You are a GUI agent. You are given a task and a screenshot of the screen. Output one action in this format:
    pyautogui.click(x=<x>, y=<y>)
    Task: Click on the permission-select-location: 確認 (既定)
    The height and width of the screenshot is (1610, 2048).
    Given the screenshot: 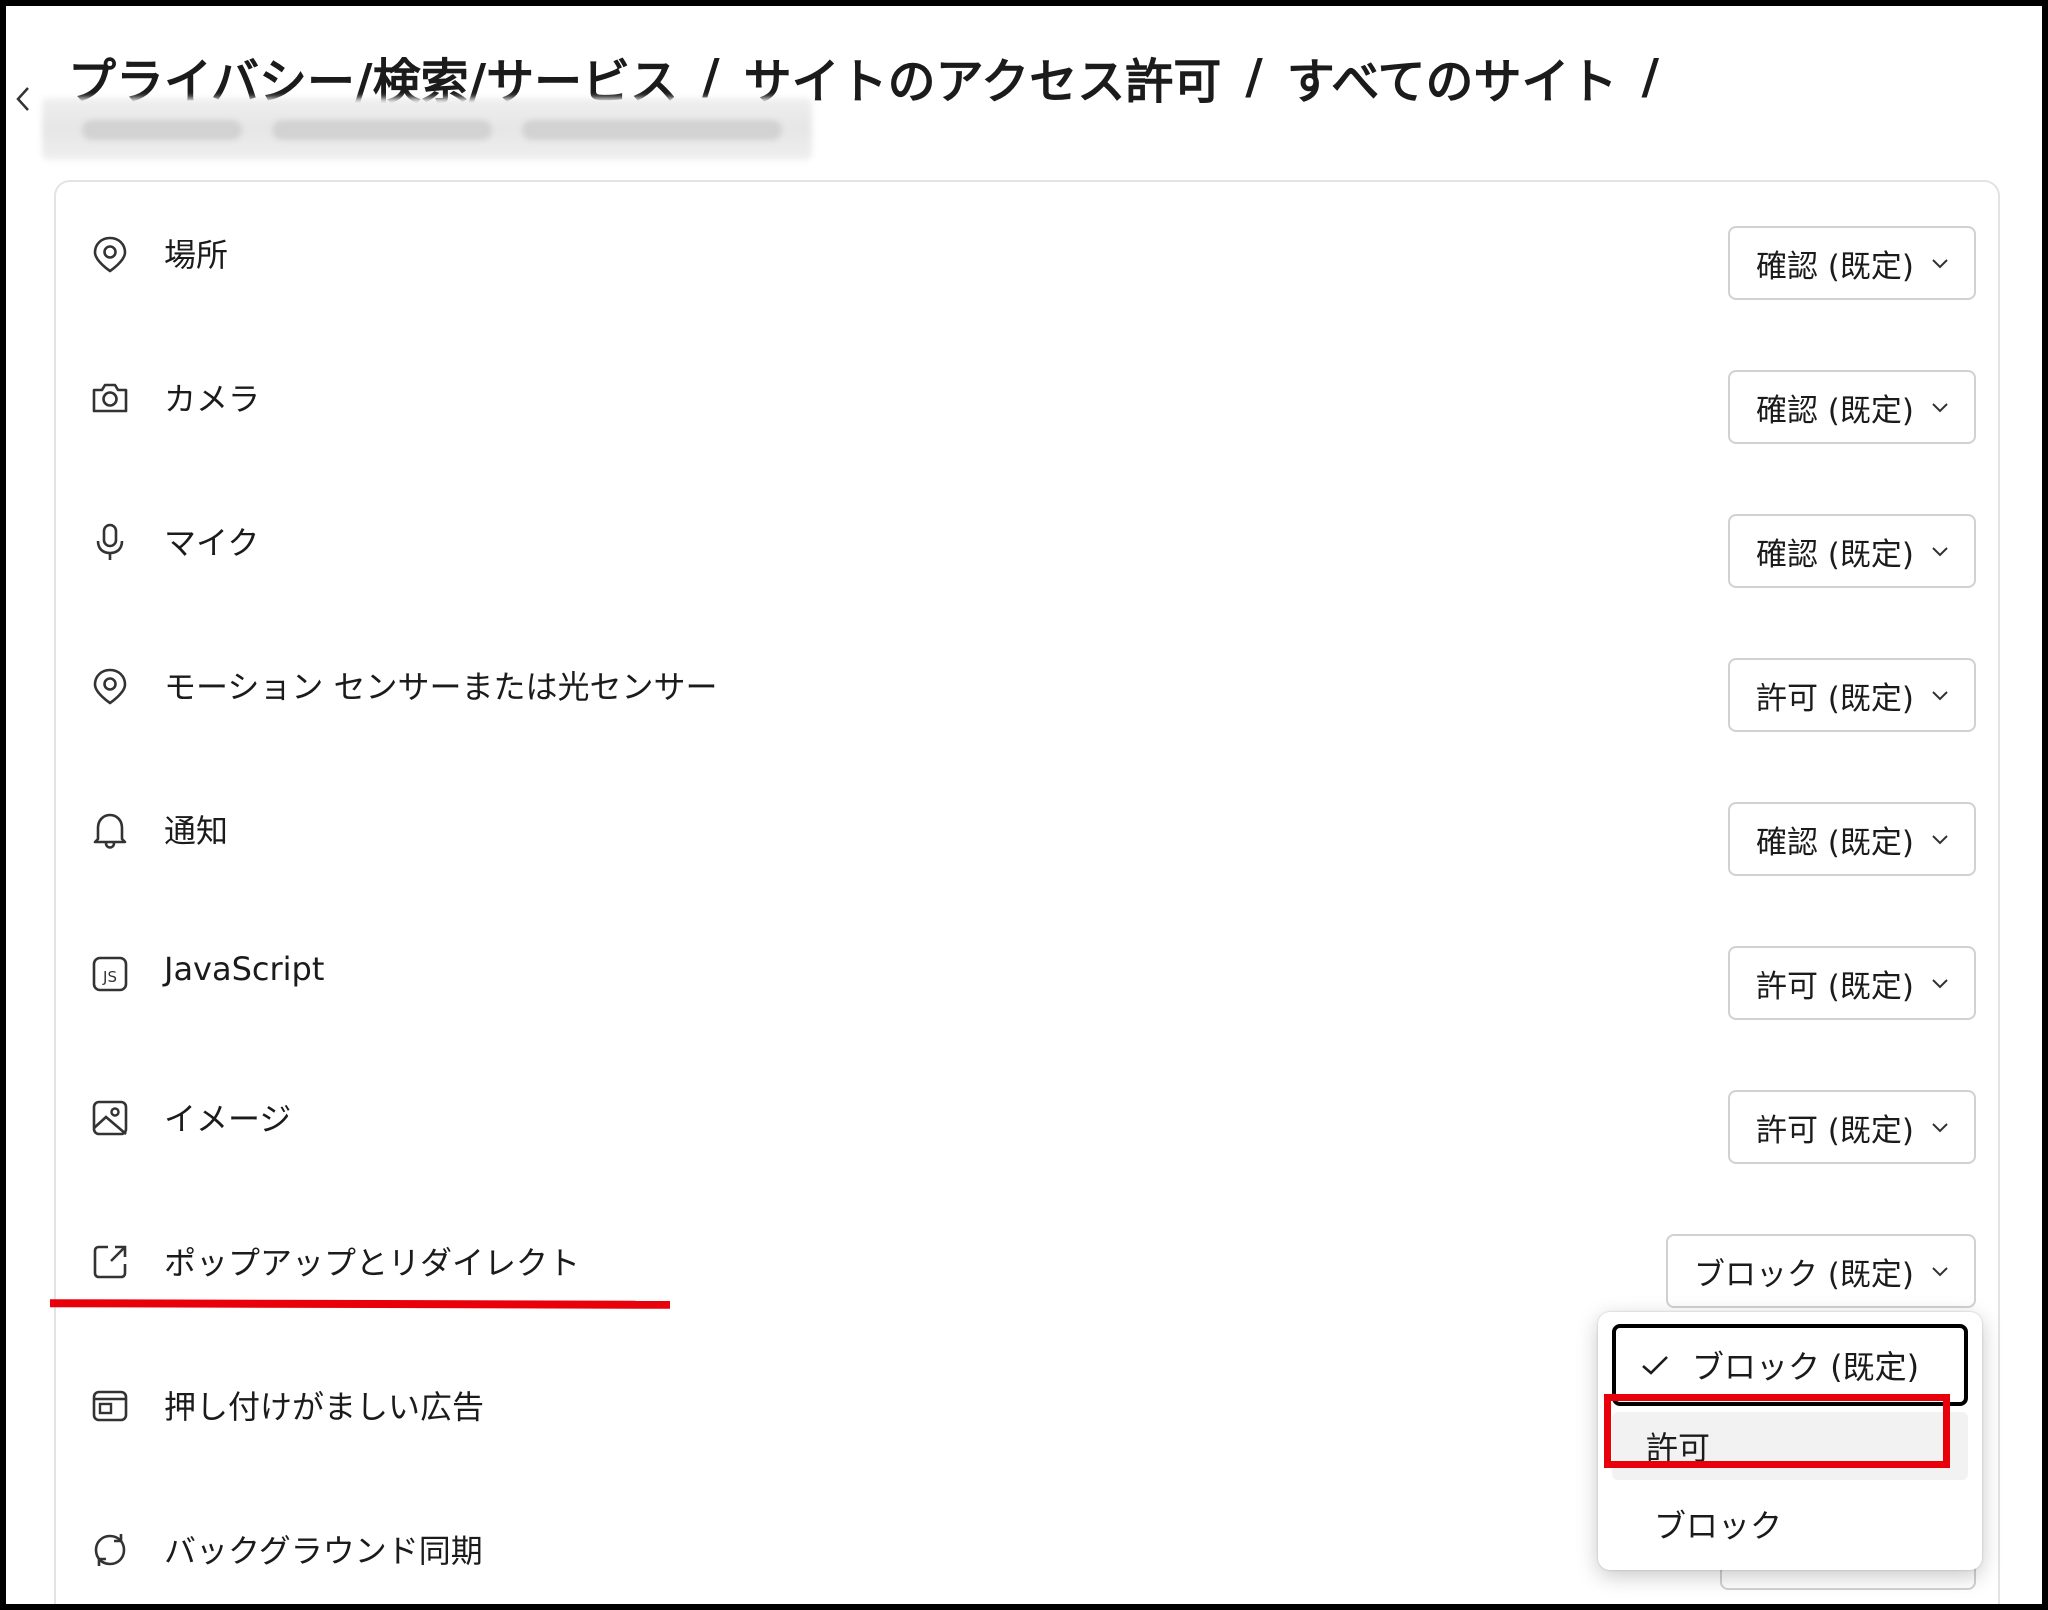 What is the action you would take?
    pyautogui.click(x=1851, y=263)
    